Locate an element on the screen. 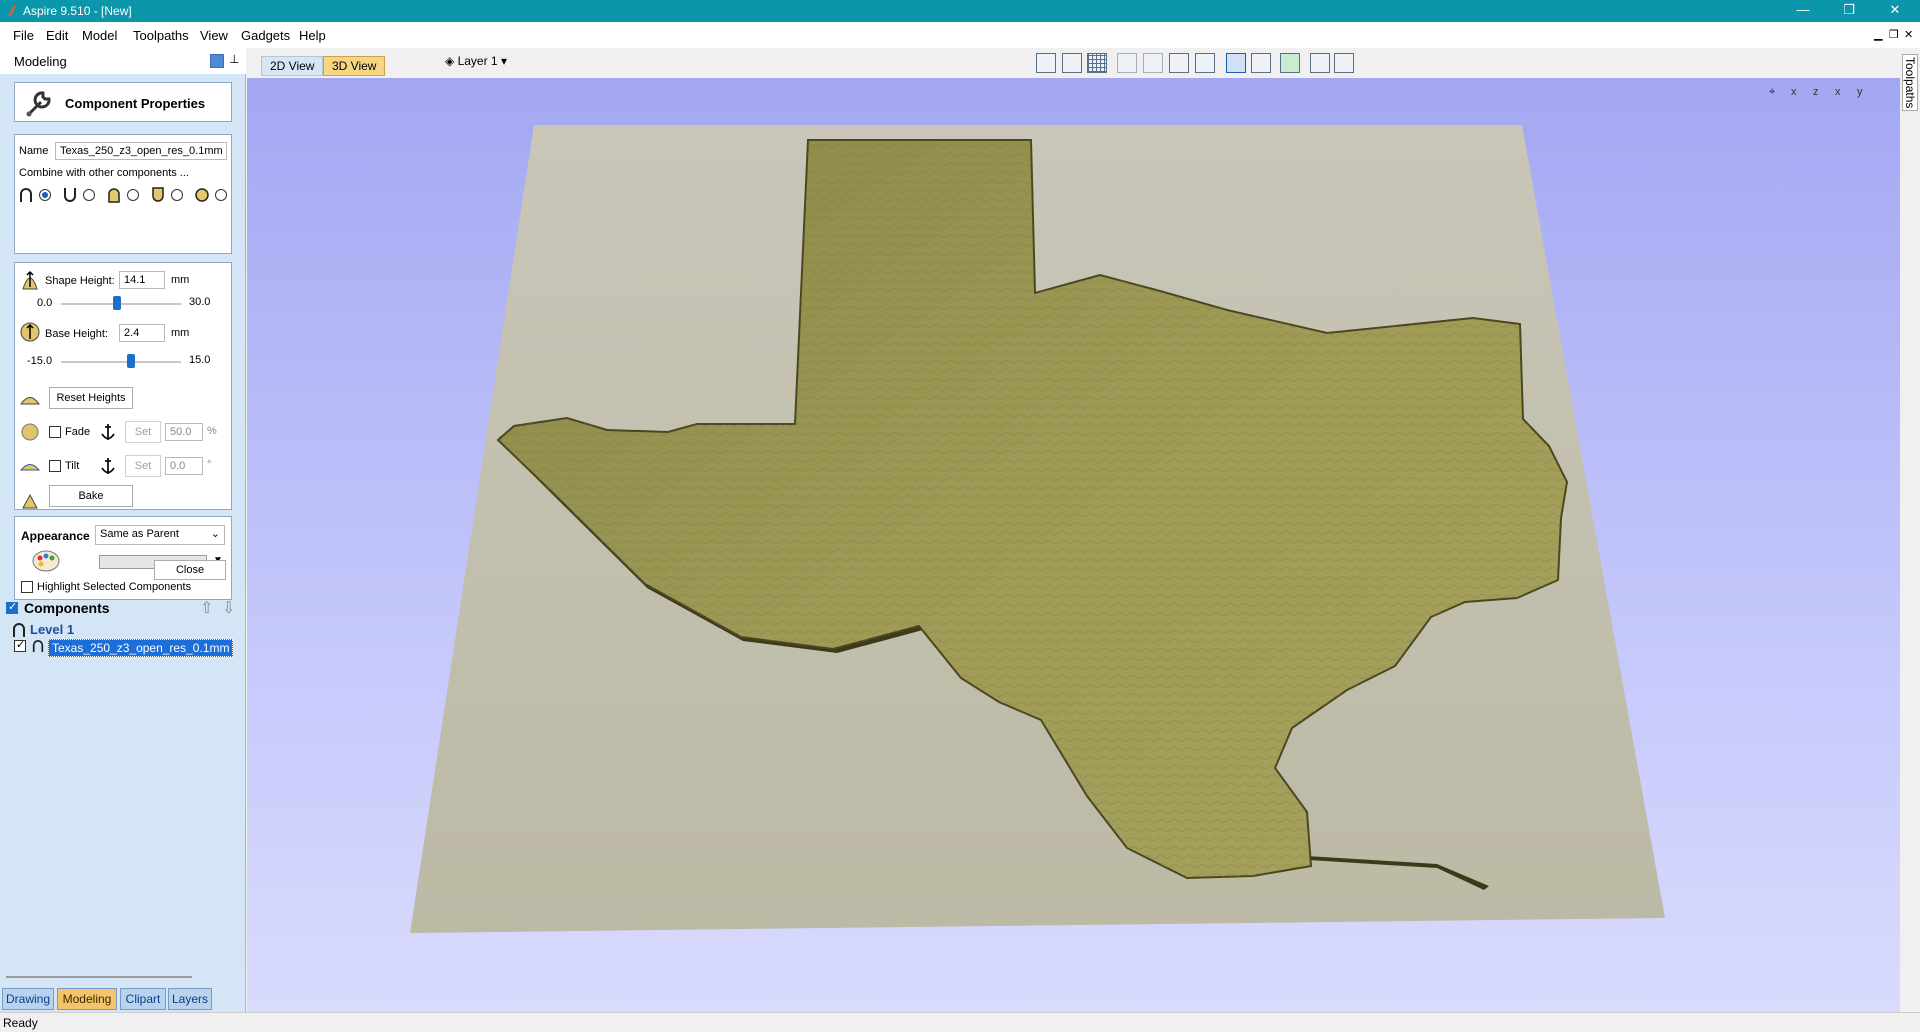 The height and width of the screenshot is (1032, 1920). tilt-anchor-icon is located at coordinates (108, 466).